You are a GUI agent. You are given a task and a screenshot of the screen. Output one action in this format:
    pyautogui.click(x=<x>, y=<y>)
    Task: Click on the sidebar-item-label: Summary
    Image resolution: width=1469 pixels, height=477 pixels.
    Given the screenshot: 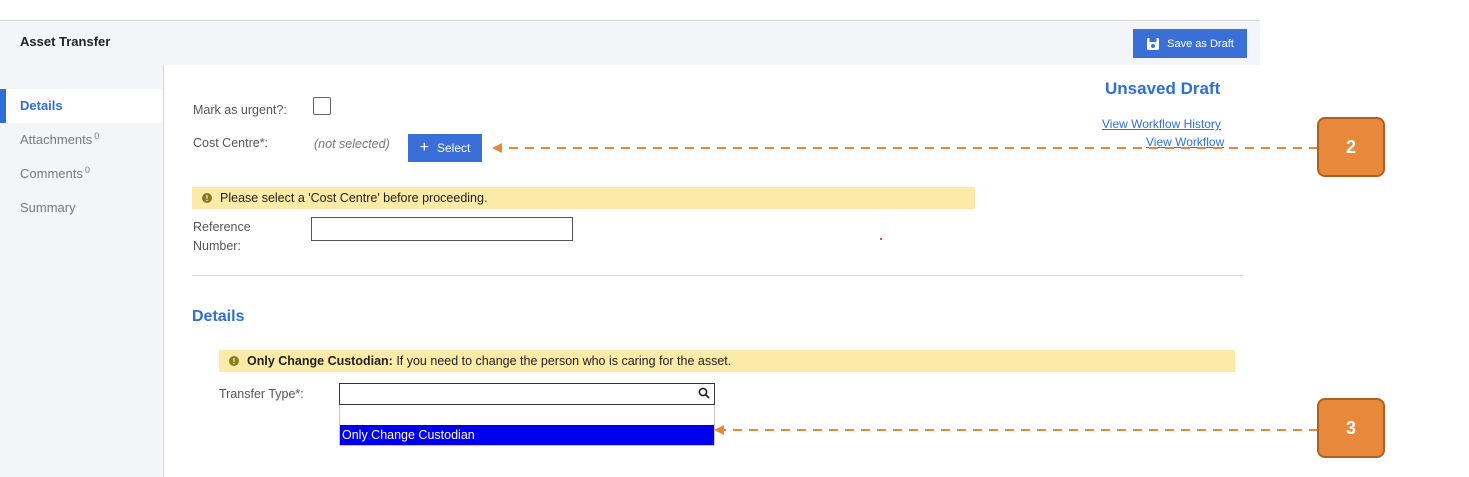 What is the action you would take?
    pyautogui.click(x=48, y=207)
    